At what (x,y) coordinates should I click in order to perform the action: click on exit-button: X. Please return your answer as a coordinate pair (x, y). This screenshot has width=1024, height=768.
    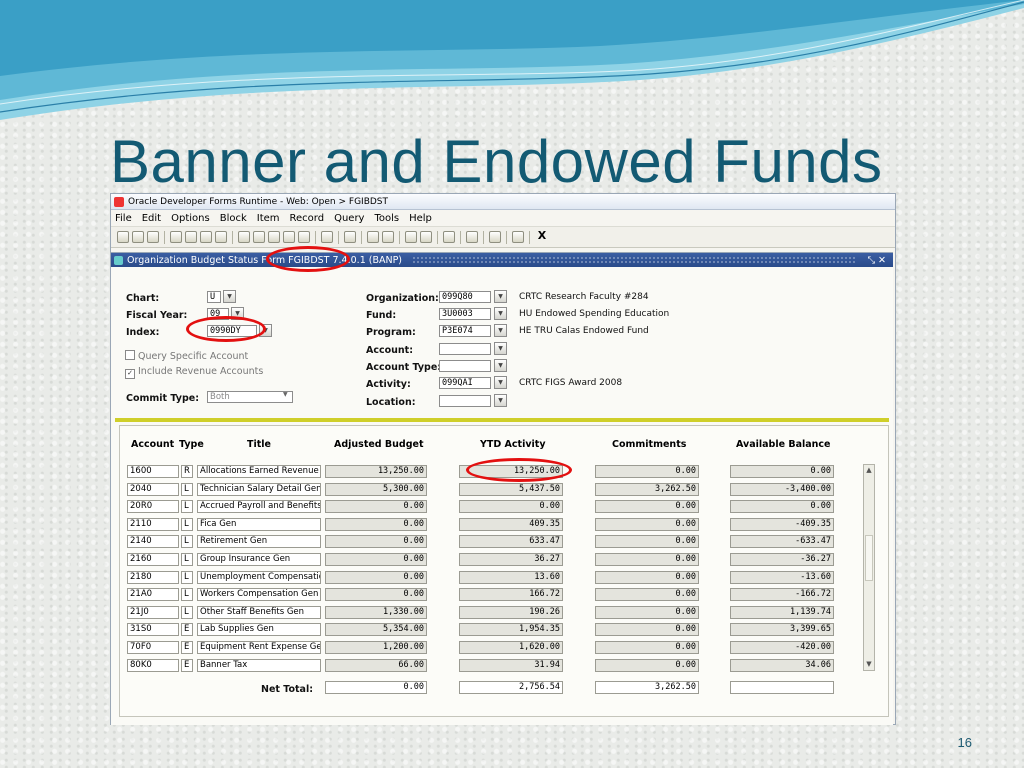
    Looking at the image, I should click on (542, 236).